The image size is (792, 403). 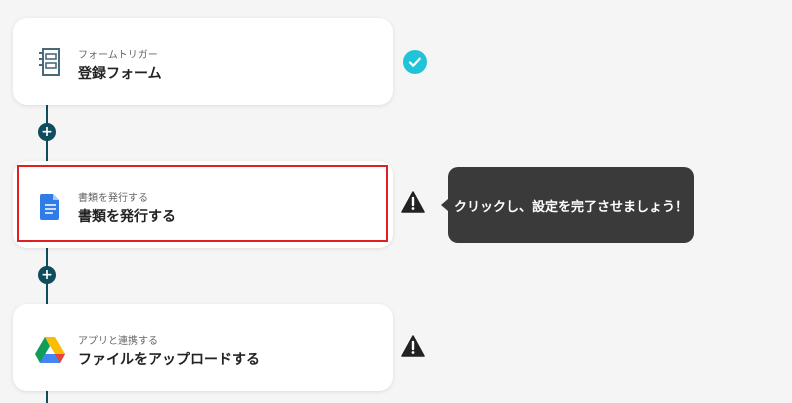 I want to click on step-card-form-trigger: フォームトリガー 登録フォーム, so click(x=203, y=61).